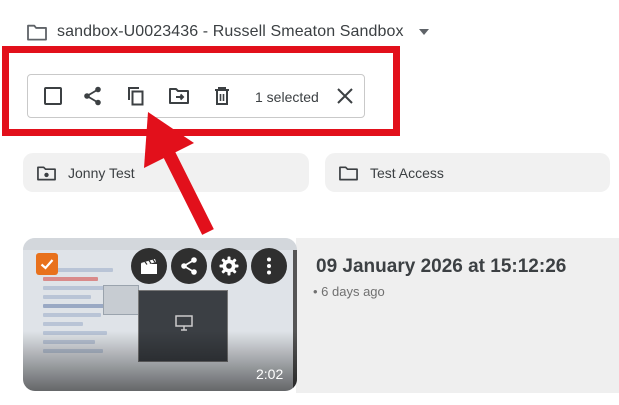 This screenshot has width=619, height=405. What do you see at coordinates (441, 267) in the screenshot?
I see `video-title: 09 January 2026 at 15:12:26` at bounding box center [441, 267].